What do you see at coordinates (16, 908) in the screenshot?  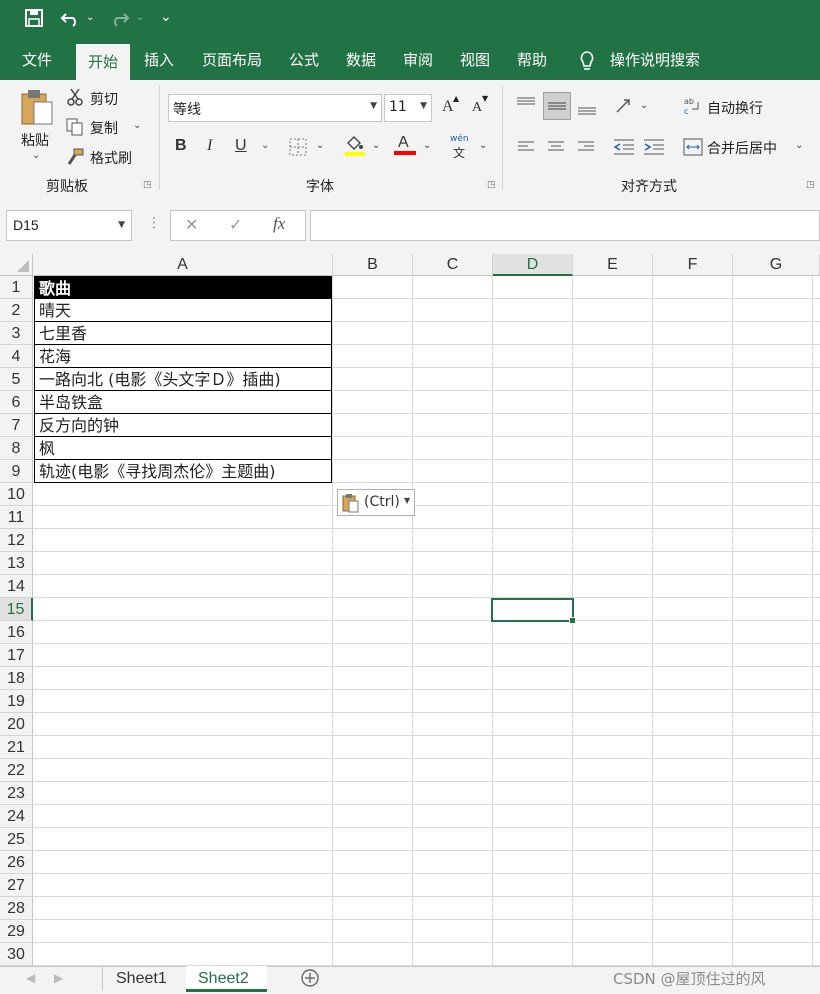 I see `row-header: 28` at bounding box center [16, 908].